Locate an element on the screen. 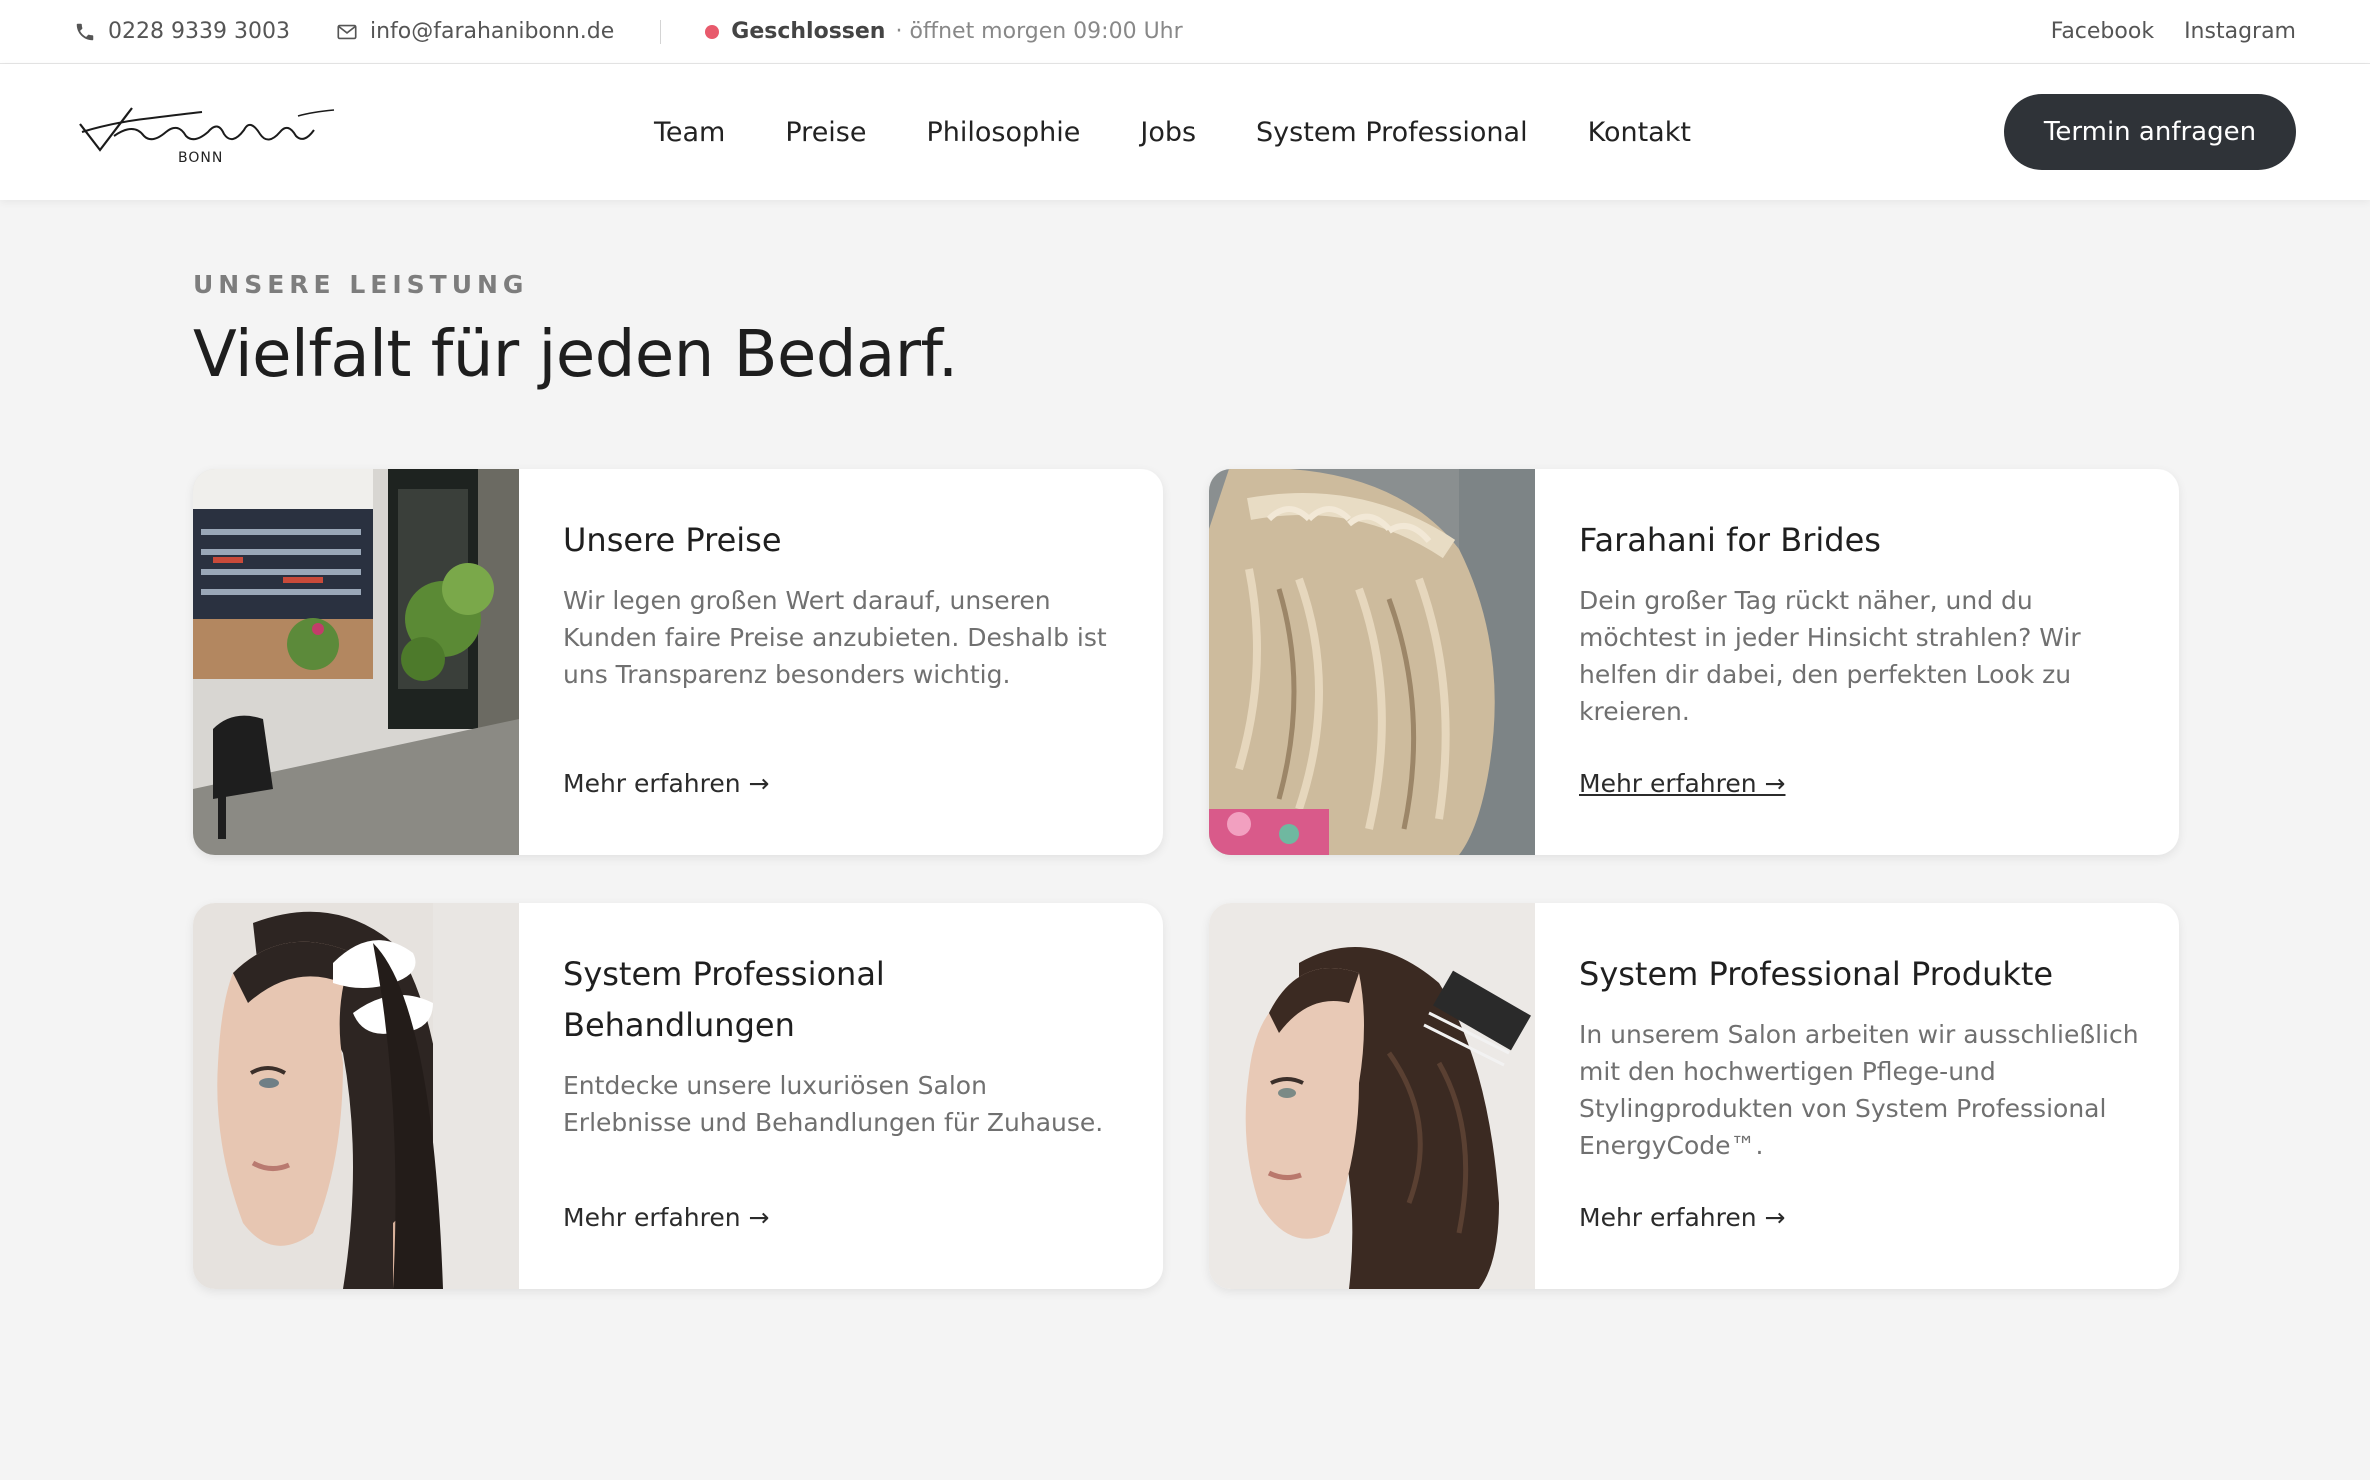 The height and width of the screenshot is (1480, 2370). mail-icon is located at coordinates (347, 32).